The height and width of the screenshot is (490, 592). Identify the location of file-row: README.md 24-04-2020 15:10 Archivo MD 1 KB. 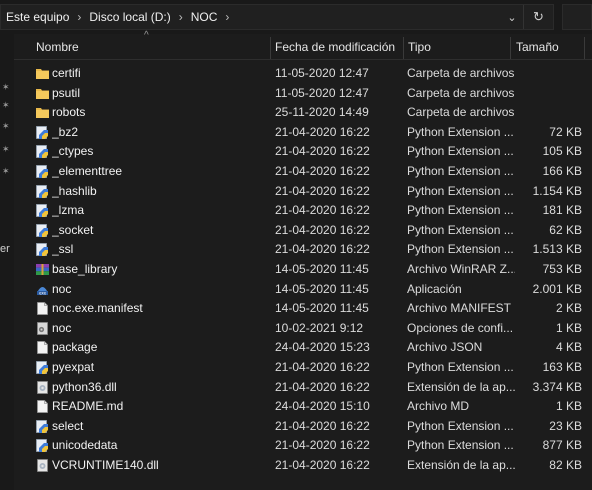
(303, 407).